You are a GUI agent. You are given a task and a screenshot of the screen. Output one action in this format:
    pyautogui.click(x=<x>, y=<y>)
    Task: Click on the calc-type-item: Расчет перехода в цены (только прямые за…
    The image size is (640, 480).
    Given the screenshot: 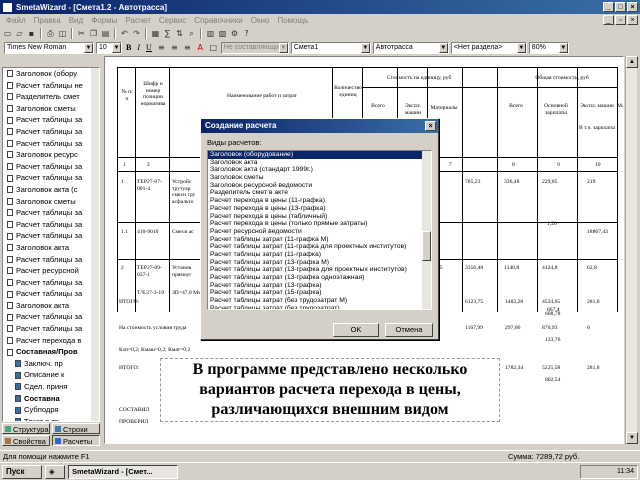 What is the action you would take?
    pyautogui.click(x=319, y=224)
    